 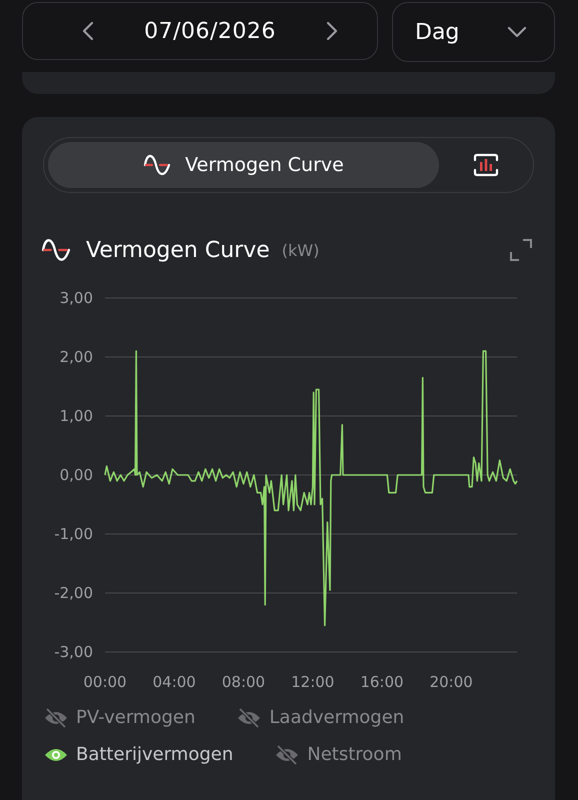 What do you see at coordinates (76, 298) in the screenshot?
I see `y-axis-label: 3,00` at bounding box center [76, 298].